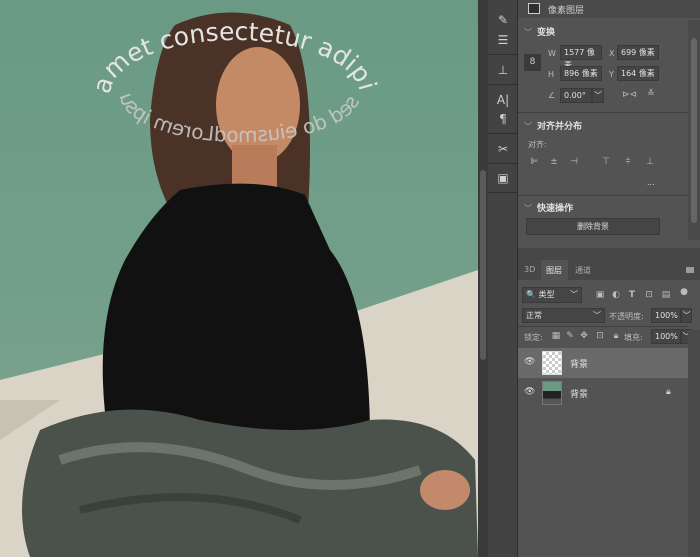 This screenshot has width=700, height=557. What do you see at coordinates (690, 270) in the screenshot?
I see `panel-menu-icon` at bounding box center [690, 270].